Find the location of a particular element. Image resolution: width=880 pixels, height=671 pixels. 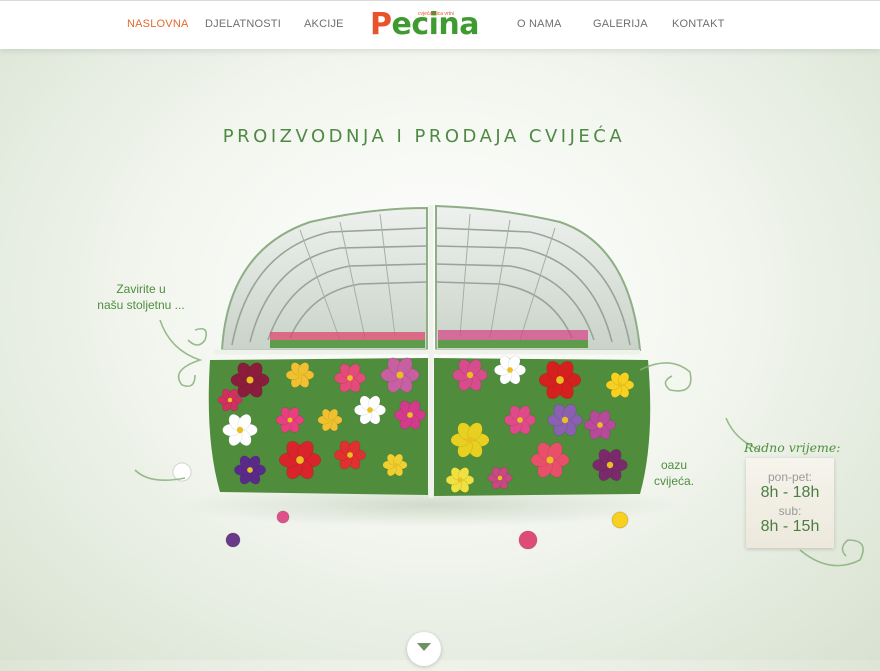

right-tagline: oazu cvijeća. is located at coordinates (673, 473).